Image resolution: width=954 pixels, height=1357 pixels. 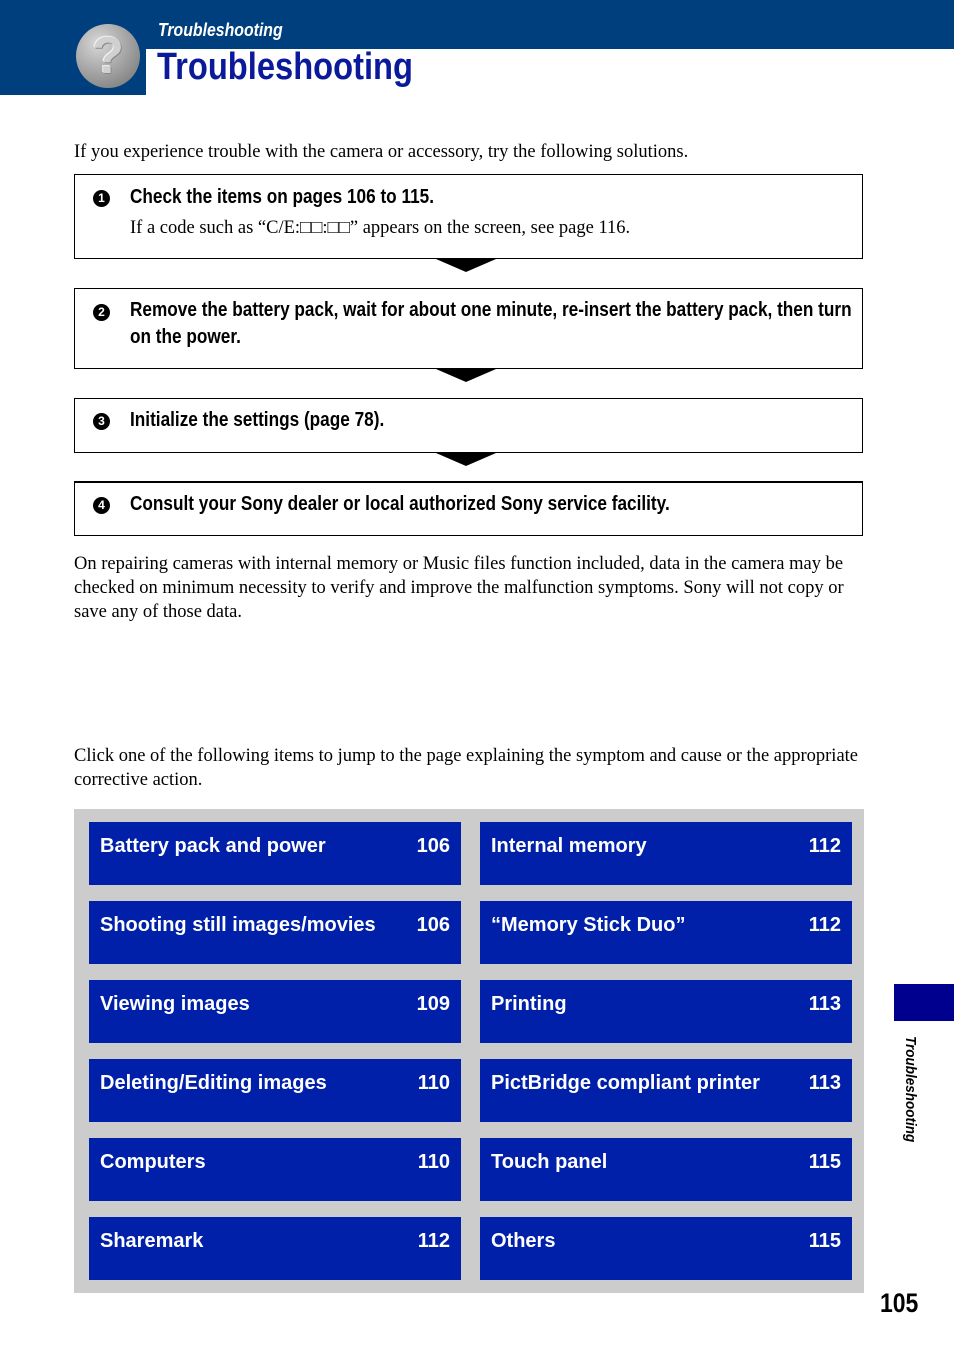 What do you see at coordinates (175, 1004) in the screenshot?
I see `link-label: Viewing images` at bounding box center [175, 1004].